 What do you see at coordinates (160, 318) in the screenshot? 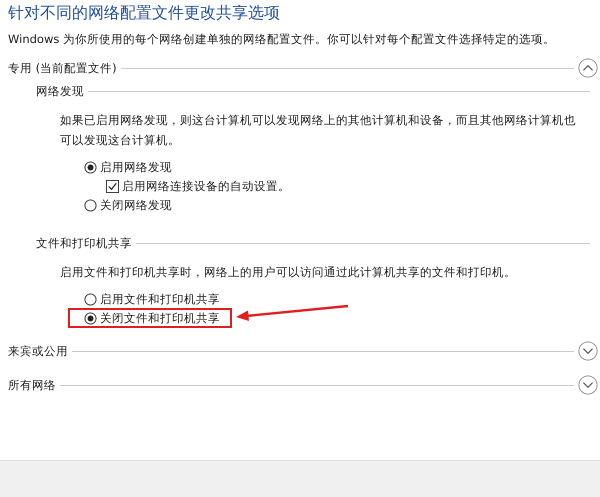
I see `option-label: 关闭文件和打印机共享` at bounding box center [160, 318].